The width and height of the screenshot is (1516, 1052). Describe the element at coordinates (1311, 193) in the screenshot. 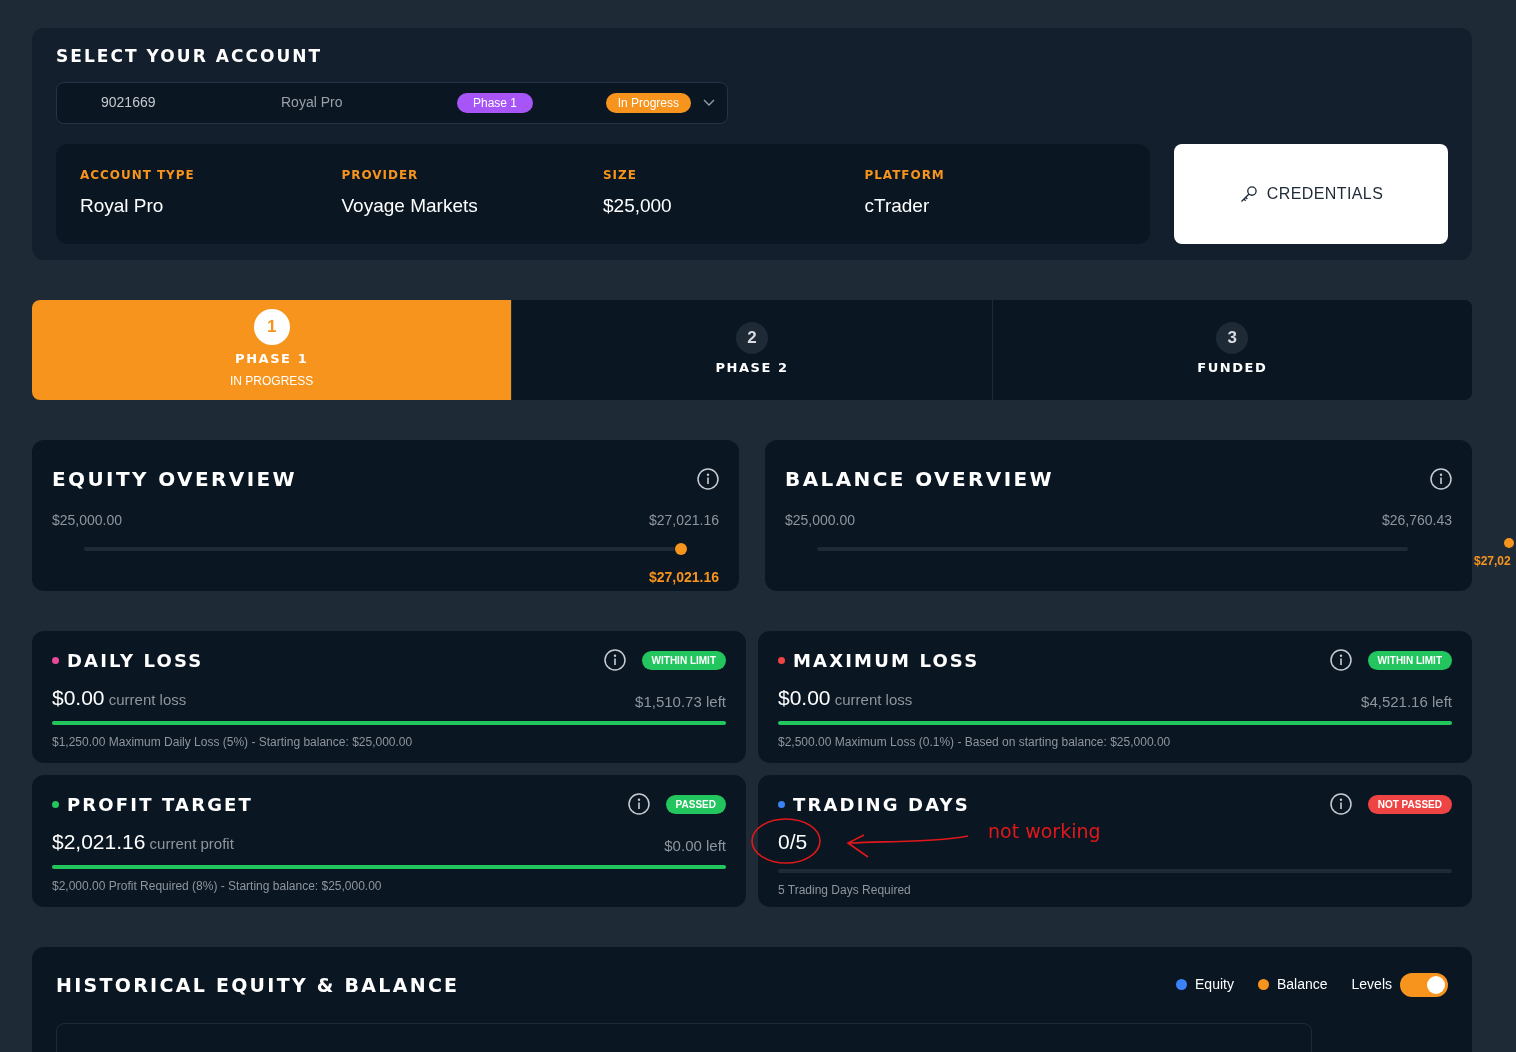

I see `credentials-button: CREDENTIALS` at that location.